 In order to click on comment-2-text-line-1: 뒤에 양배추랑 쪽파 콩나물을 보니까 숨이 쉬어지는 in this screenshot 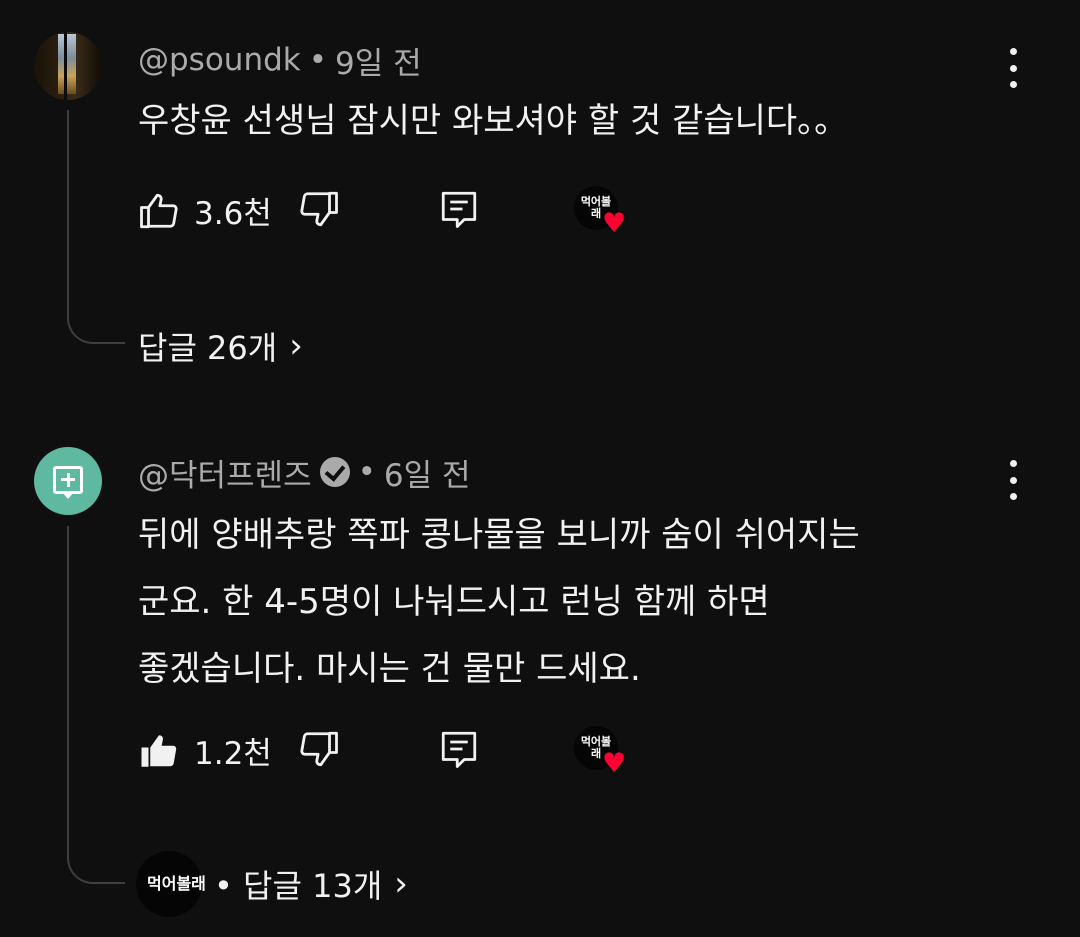, I will do `click(499, 535)`.